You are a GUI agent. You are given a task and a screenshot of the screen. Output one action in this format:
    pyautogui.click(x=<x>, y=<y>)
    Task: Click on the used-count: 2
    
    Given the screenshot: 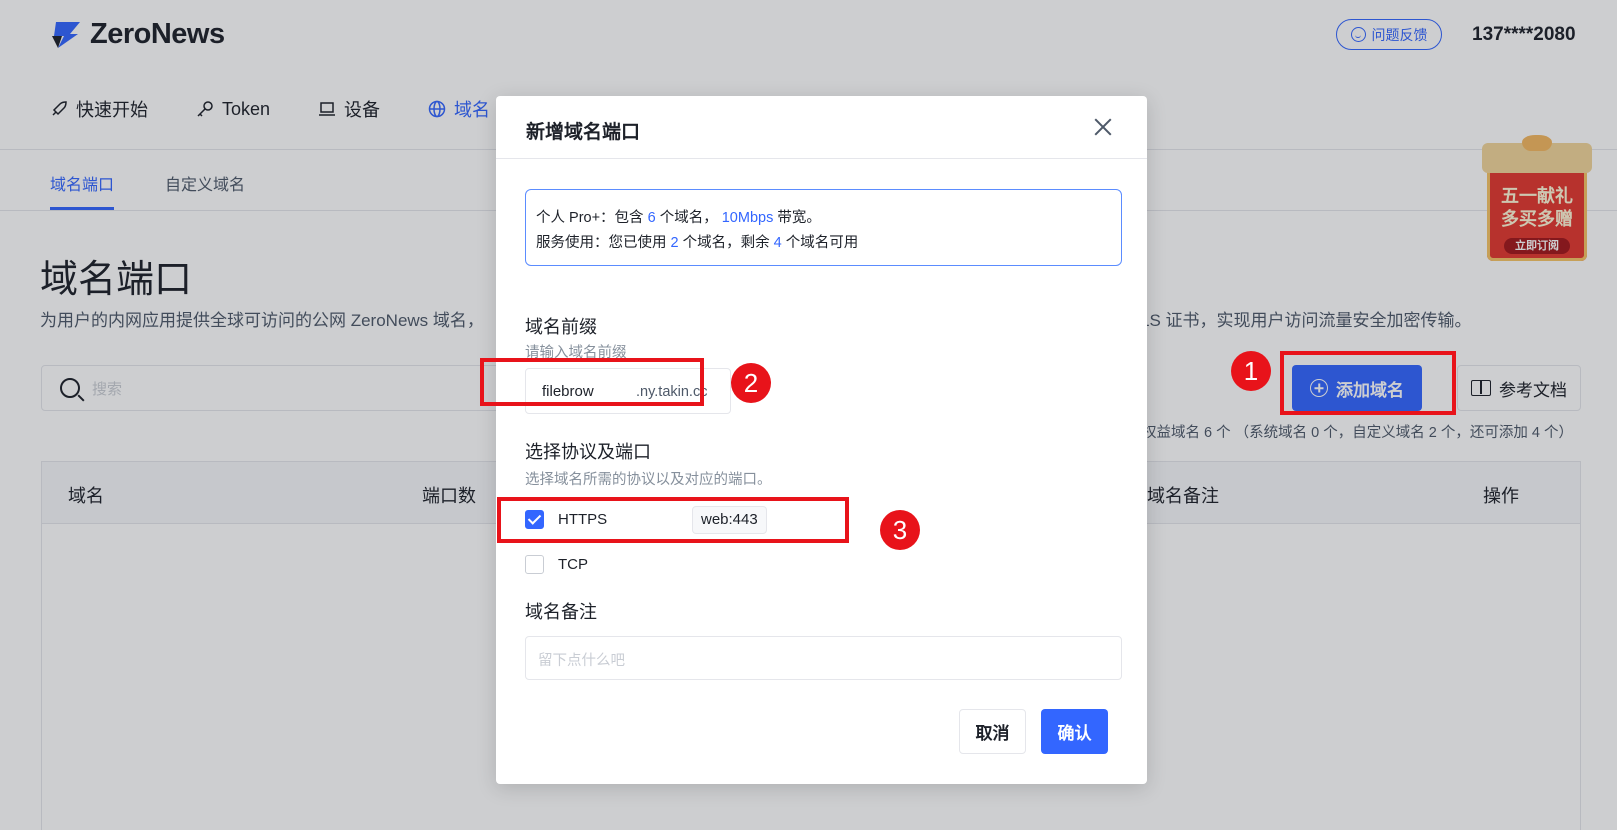 What is the action you would take?
    pyautogui.click(x=674, y=243)
    